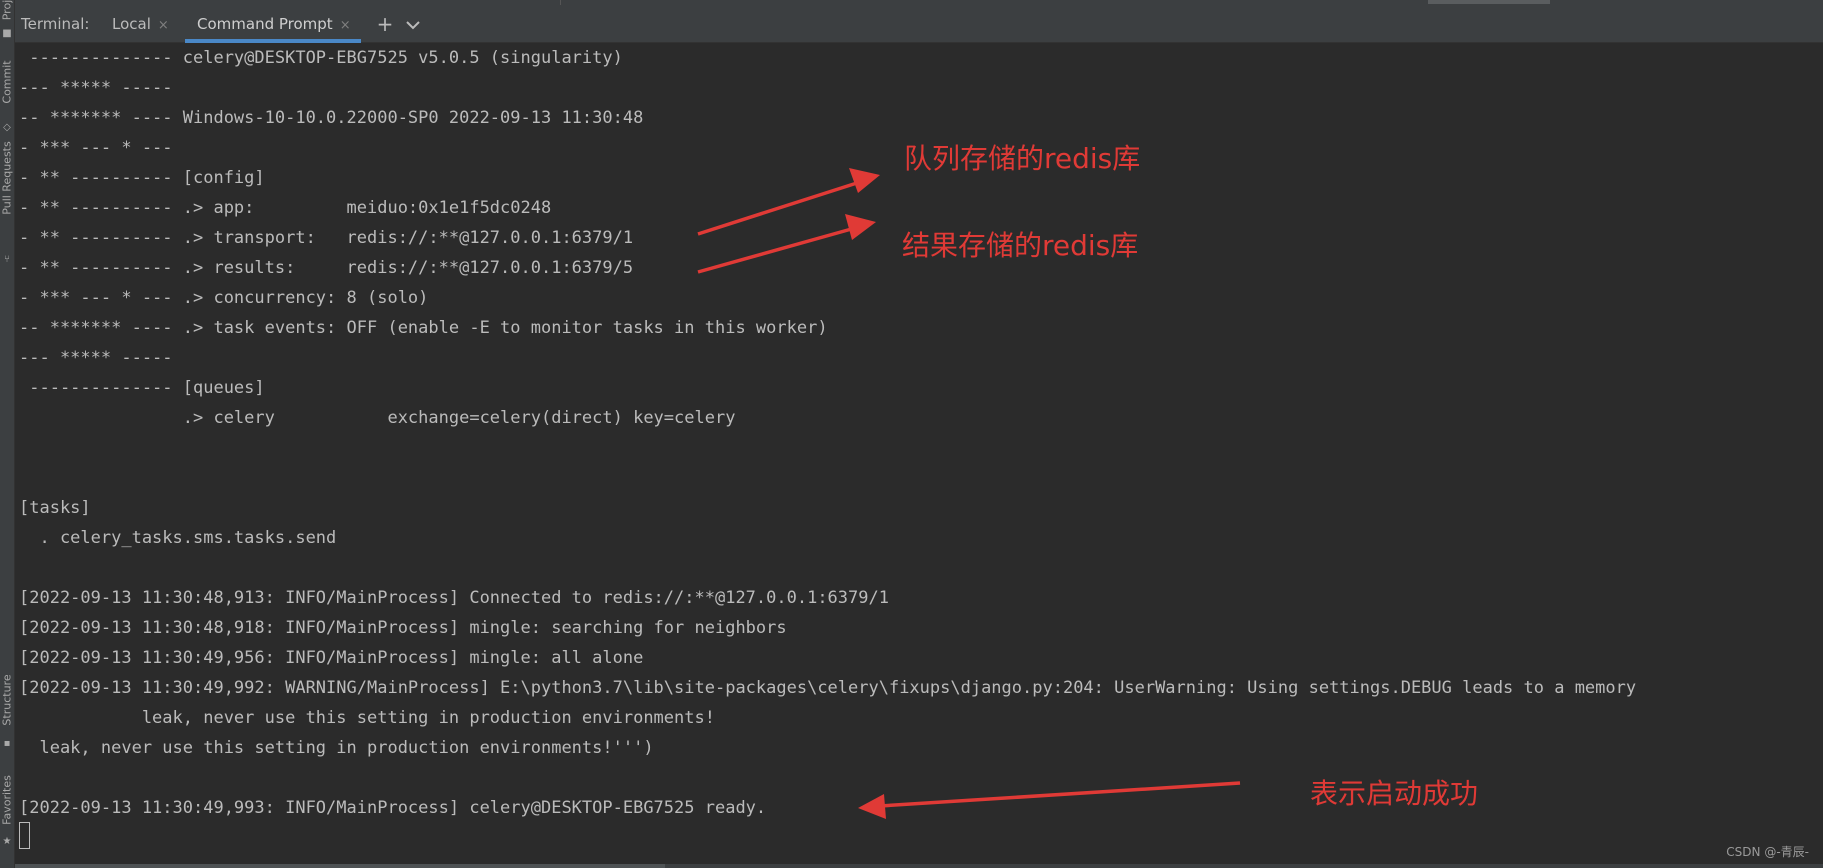 The width and height of the screenshot is (1823, 868). What do you see at coordinates (7, 841) in the screenshot?
I see `star-icon: ★` at bounding box center [7, 841].